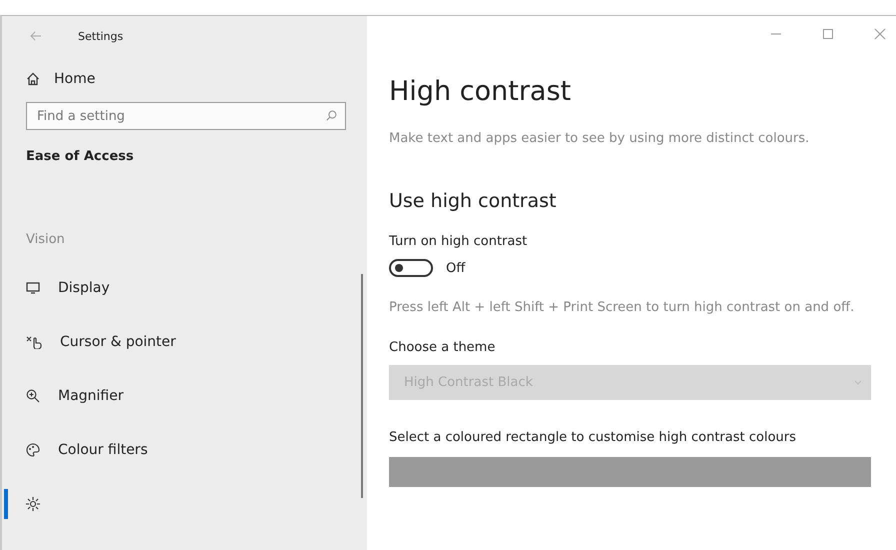  What do you see at coordinates (33, 79) in the screenshot?
I see `home-icon` at bounding box center [33, 79].